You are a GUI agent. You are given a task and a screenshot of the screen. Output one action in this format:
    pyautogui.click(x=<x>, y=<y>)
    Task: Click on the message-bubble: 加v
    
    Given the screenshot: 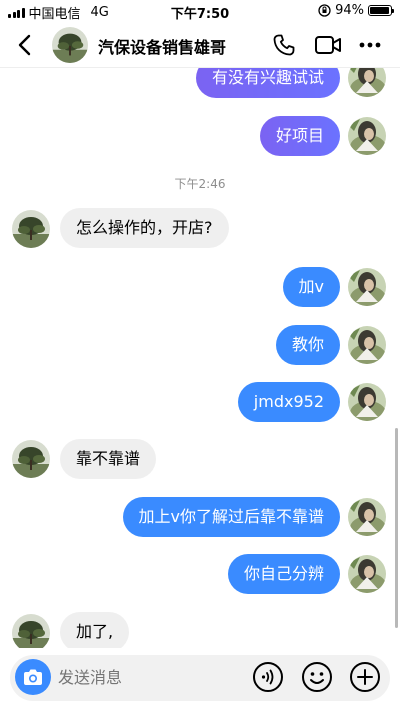 What is the action you would take?
    pyautogui.click(x=311, y=287)
    